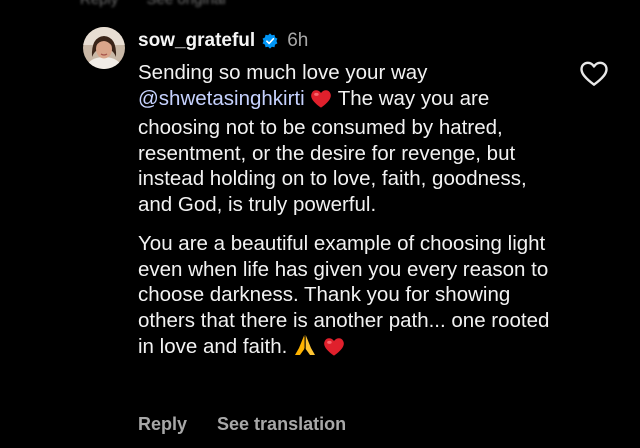  What do you see at coordinates (270, 41) in the screenshot?
I see `verified-badge-icon` at bounding box center [270, 41].